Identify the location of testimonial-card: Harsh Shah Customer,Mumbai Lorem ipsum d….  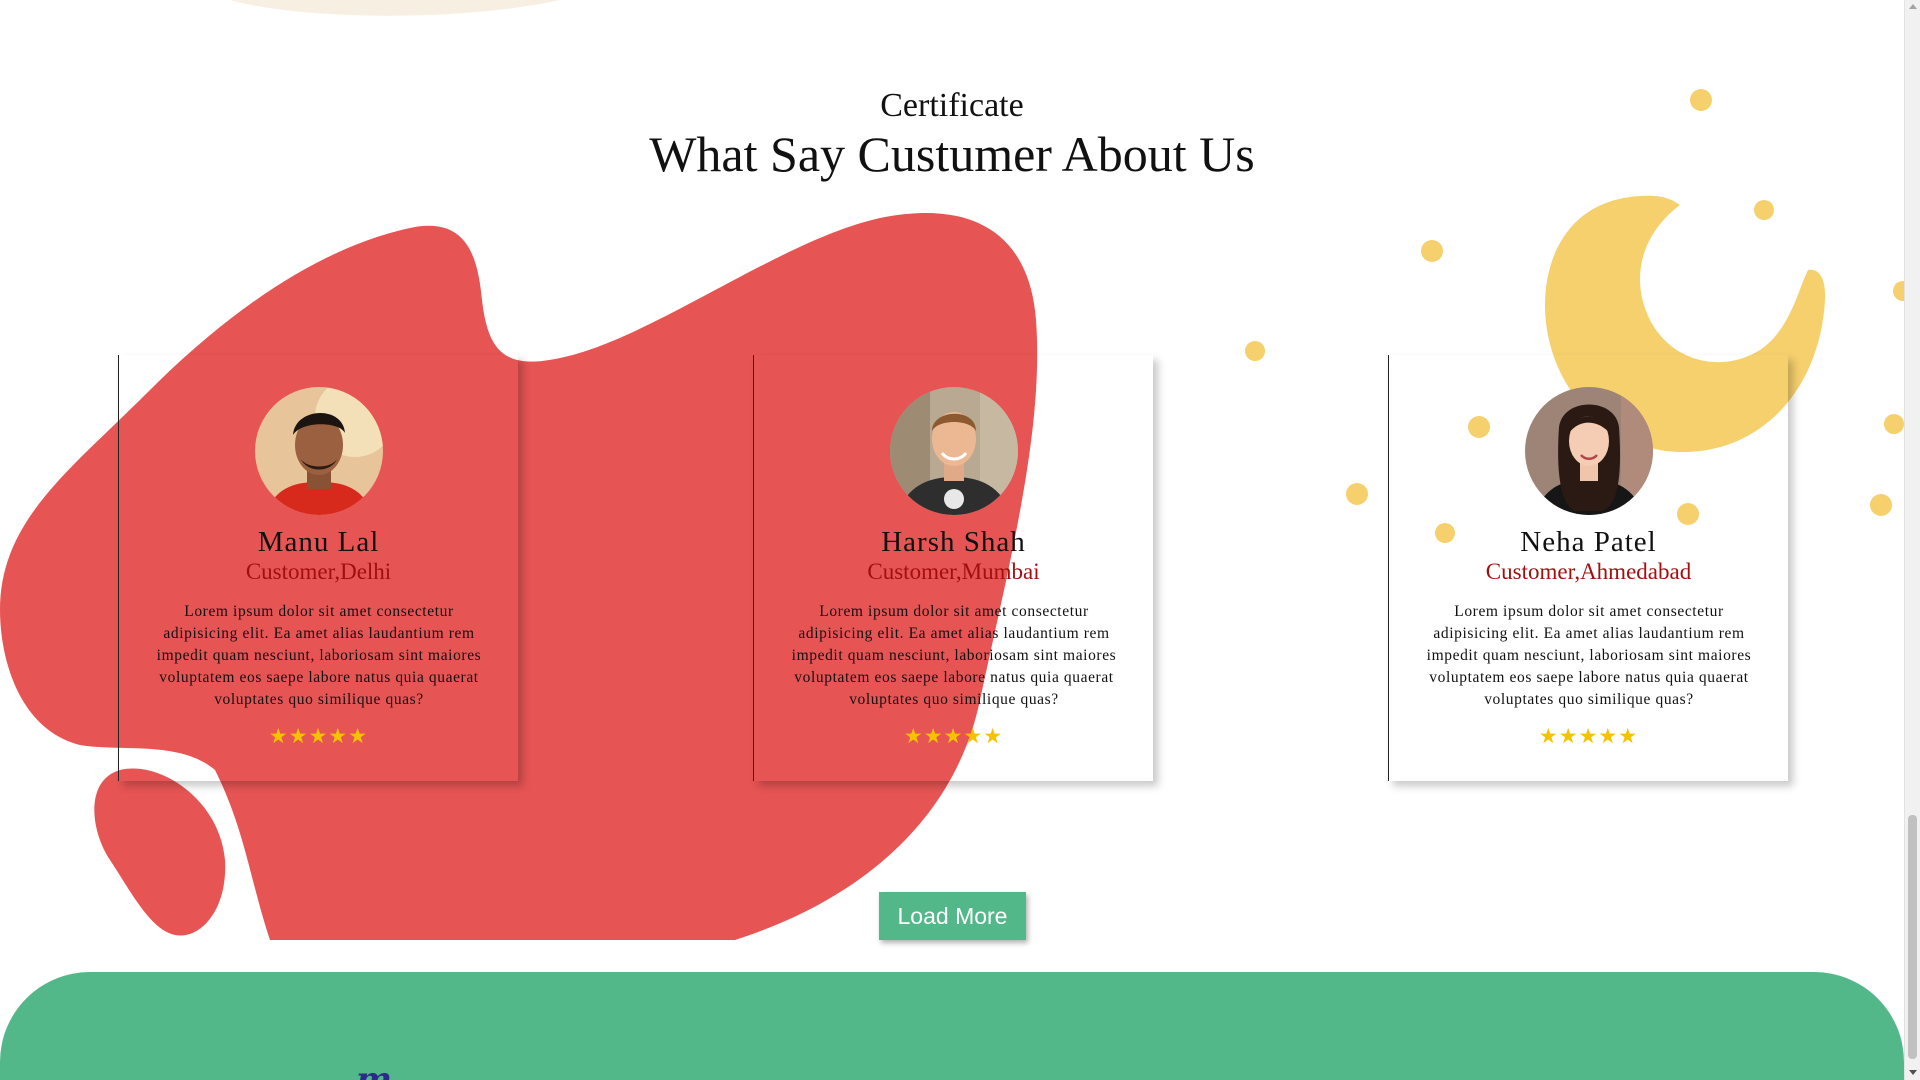
(953, 568).